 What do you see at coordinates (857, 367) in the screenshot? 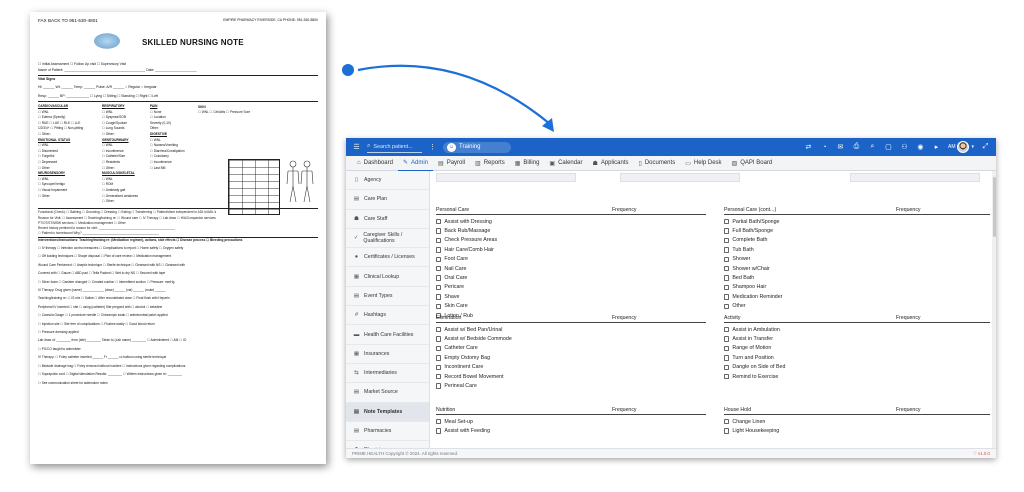
I see `checkbox-row: Dangle on Side of Bed` at bounding box center [857, 367].